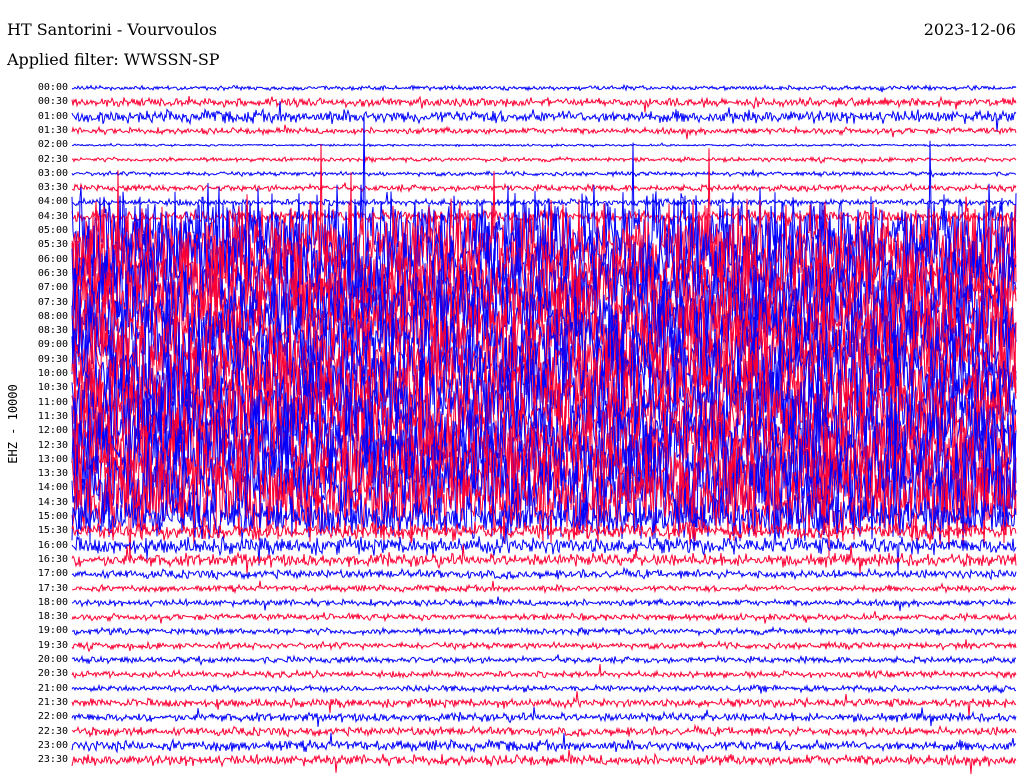 This screenshot has height=780, width=1024. I want to click on trace-row-1900, so click(544, 631).